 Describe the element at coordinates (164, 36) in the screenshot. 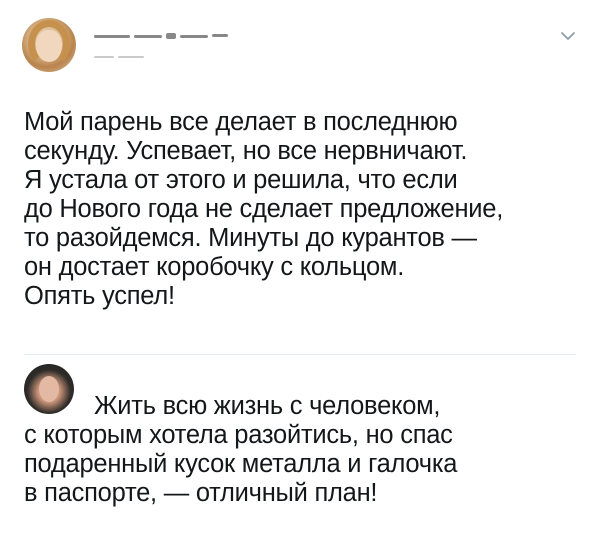

I see `author-name-blurred` at that location.